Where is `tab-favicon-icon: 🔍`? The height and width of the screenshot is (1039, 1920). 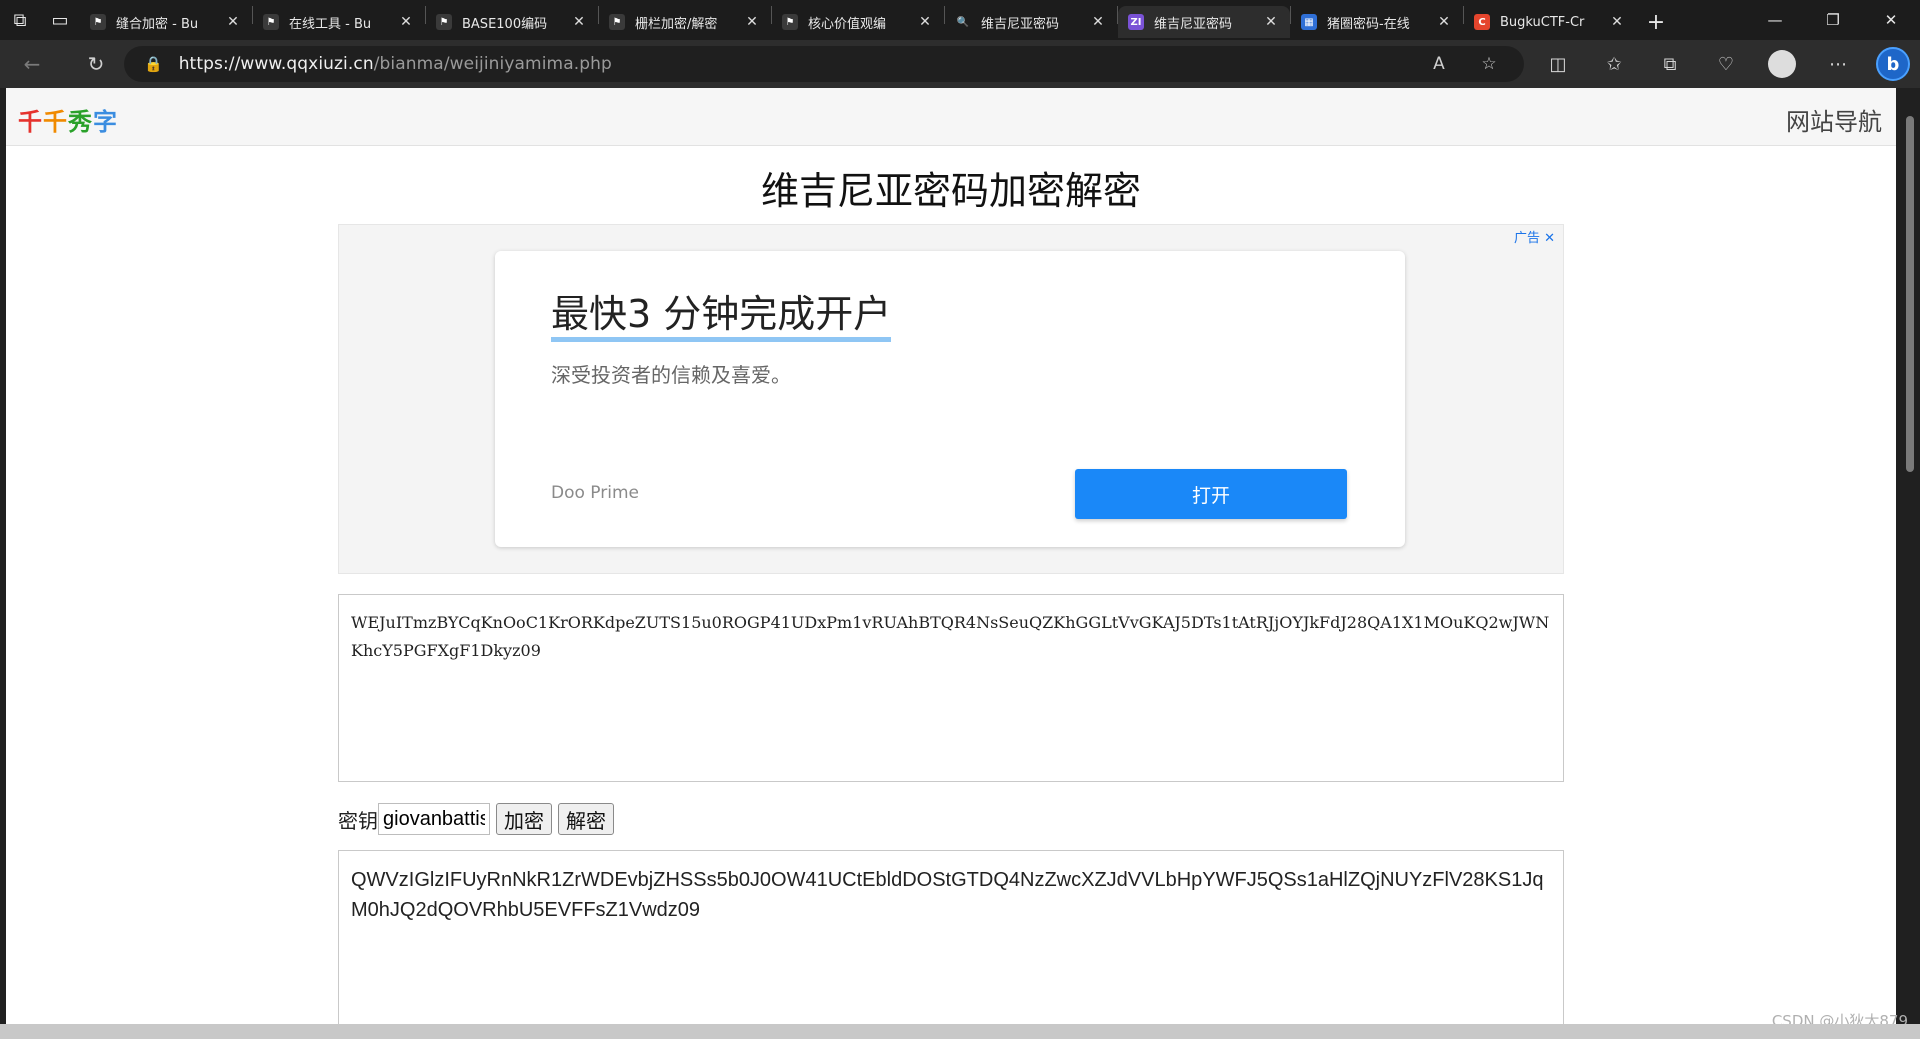 tab-favicon-icon: 🔍 is located at coordinates (963, 22).